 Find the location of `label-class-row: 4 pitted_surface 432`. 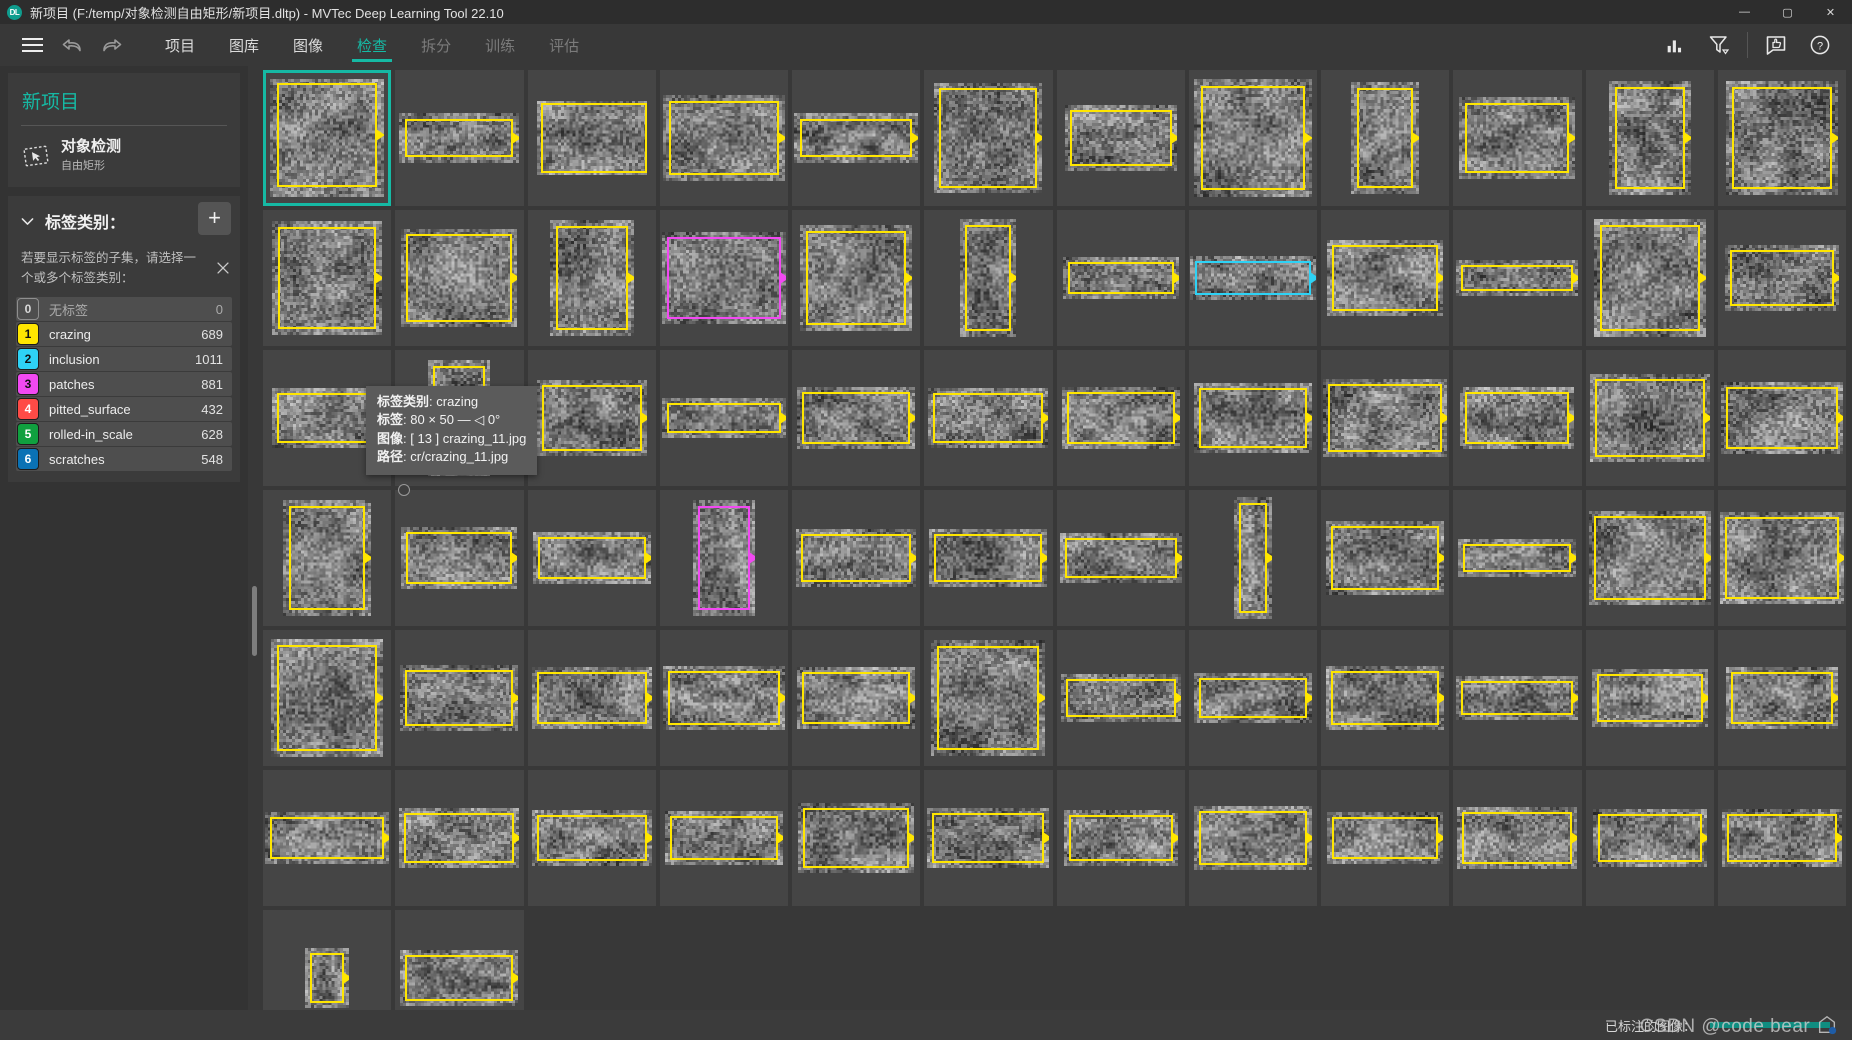

label-class-row: 4 pitted_surface 432 is located at coordinates (124, 409).